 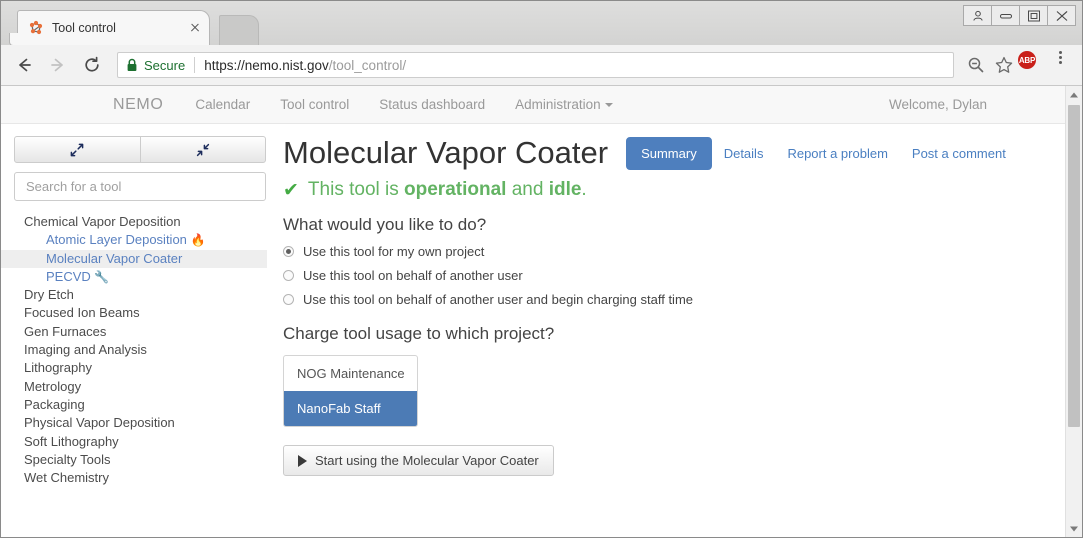 I want to click on tree-item-pecvd: PECVD 🔧, so click(x=134, y=277).